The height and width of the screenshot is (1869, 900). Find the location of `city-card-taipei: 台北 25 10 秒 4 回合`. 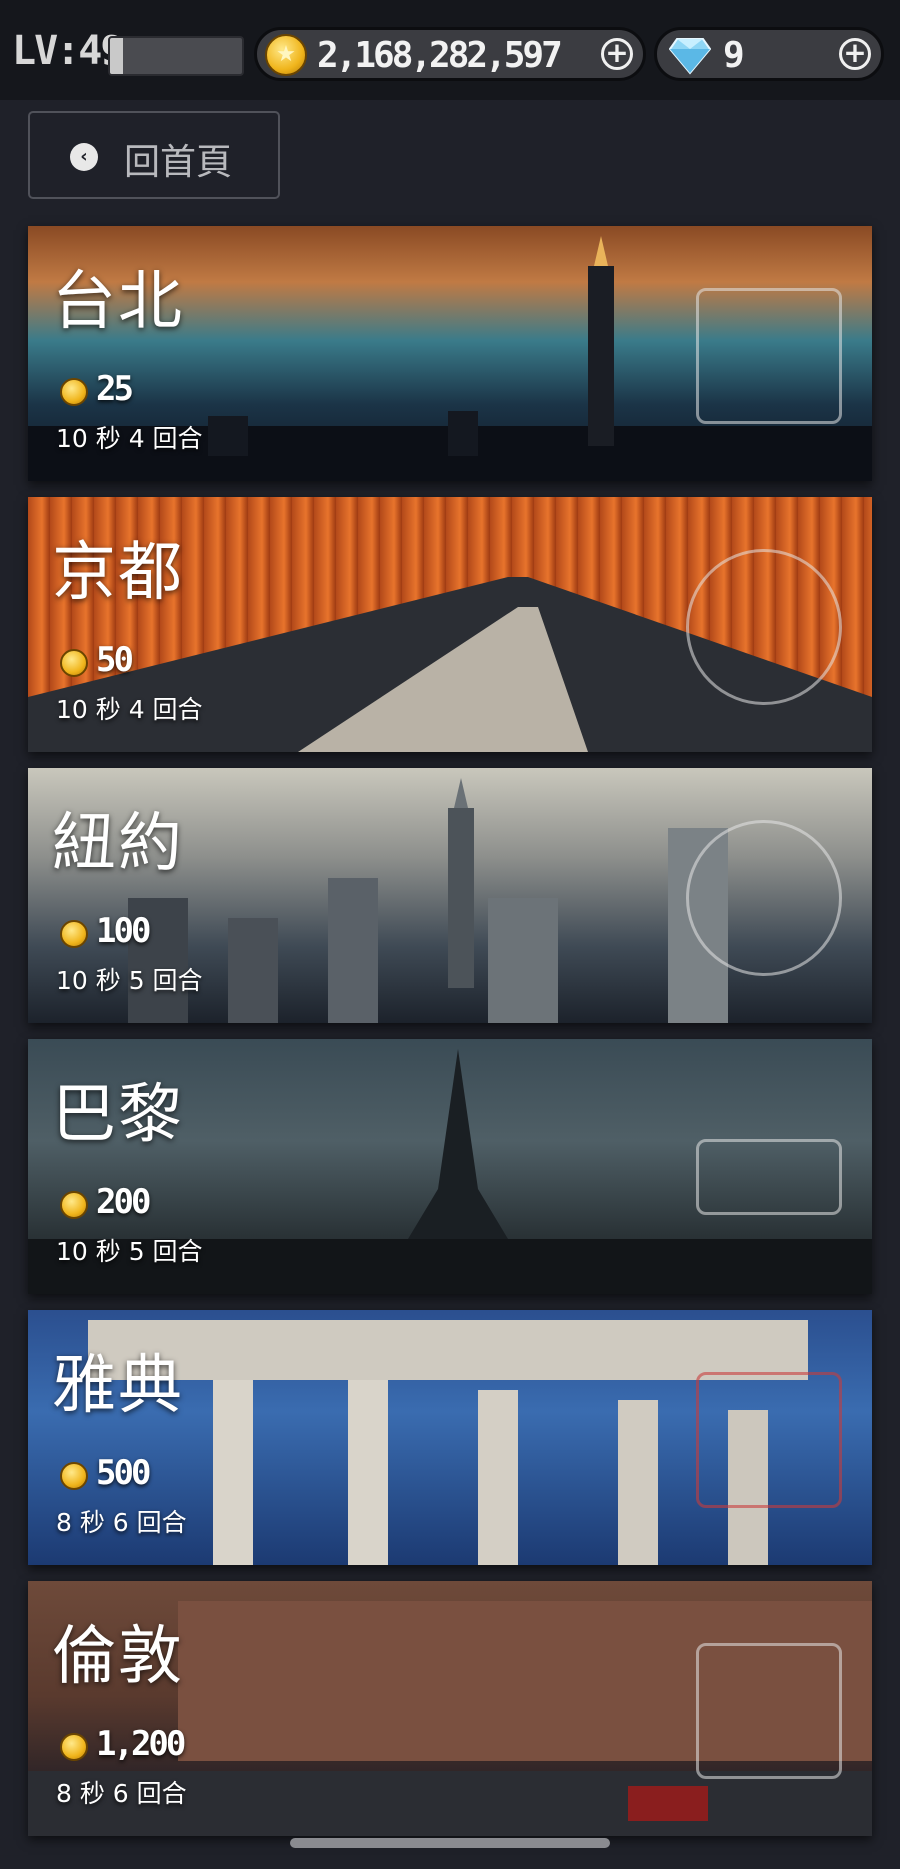

city-card-taipei: 台北 25 10 秒 4 回合 is located at coordinates (450, 353).